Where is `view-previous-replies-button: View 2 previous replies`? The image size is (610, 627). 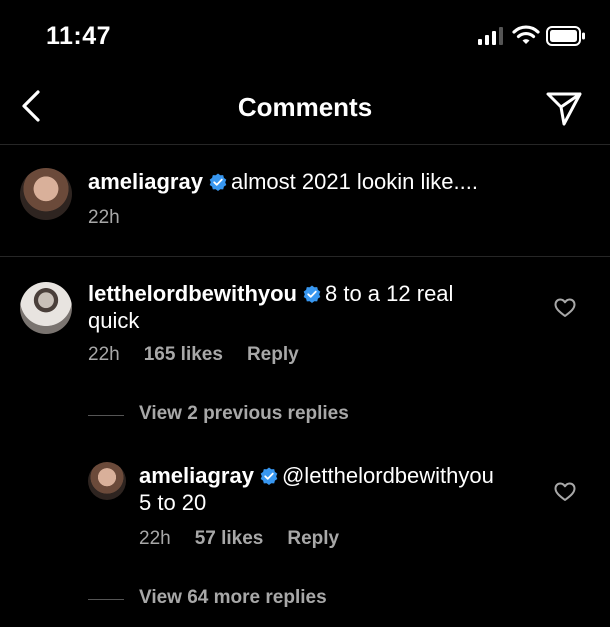
view-previous-replies-button: View 2 previous replies is located at coordinates (244, 414).